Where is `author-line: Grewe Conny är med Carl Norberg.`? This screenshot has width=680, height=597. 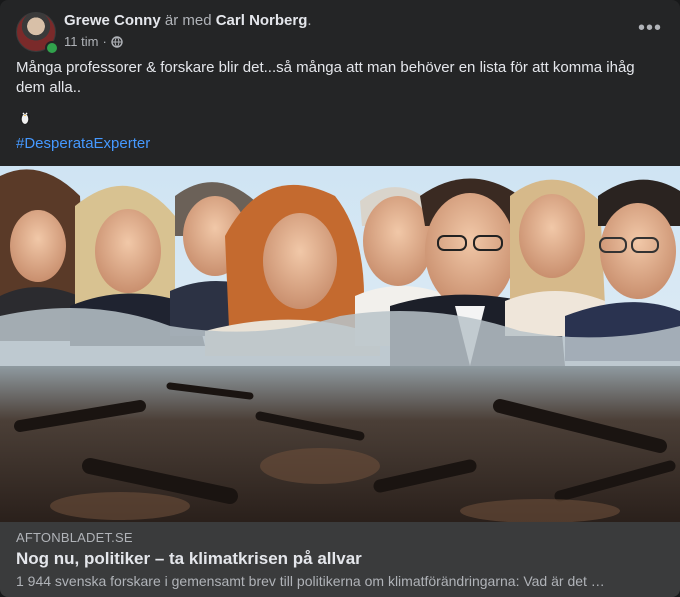 author-line: Grewe Conny är med Carl Norberg. is located at coordinates (188, 20).